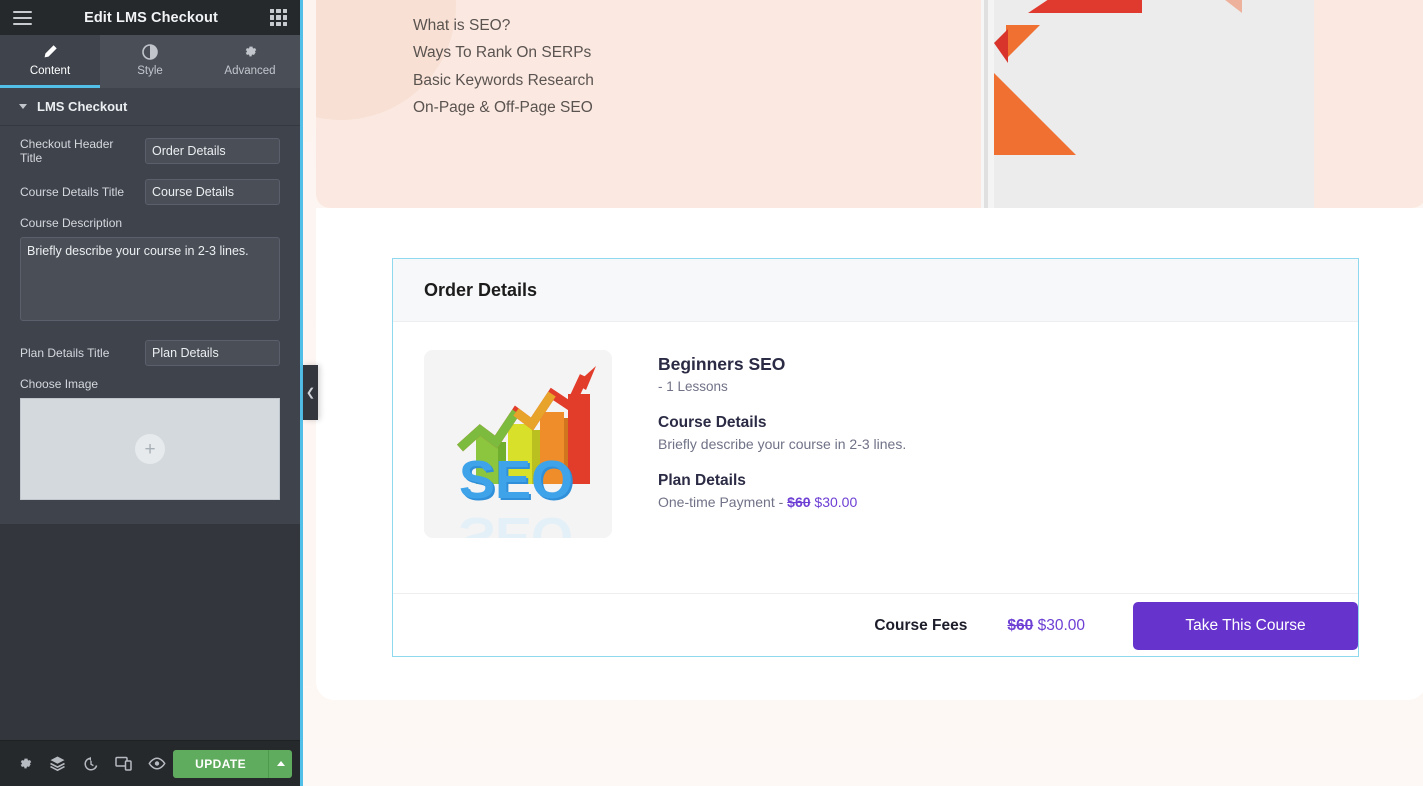 The height and width of the screenshot is (786, 1423). I want to click on hero-topic-item: What is SEO?, so click(462, 25).